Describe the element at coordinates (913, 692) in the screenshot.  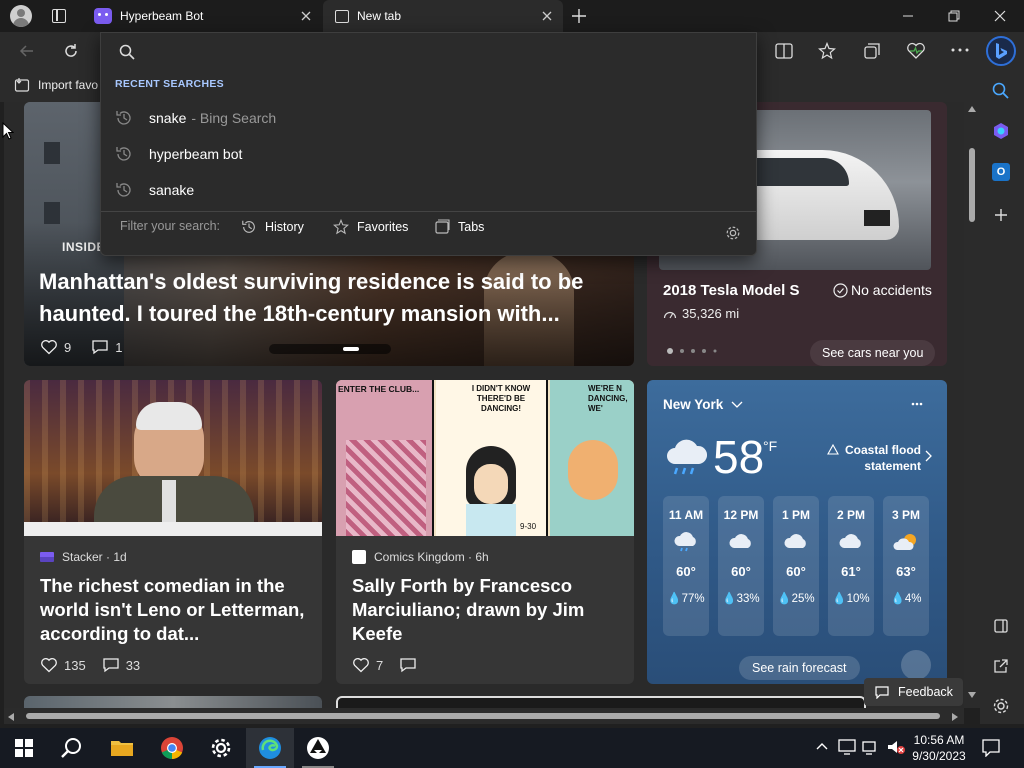
I see `feedback-button: Feedback` at that location.